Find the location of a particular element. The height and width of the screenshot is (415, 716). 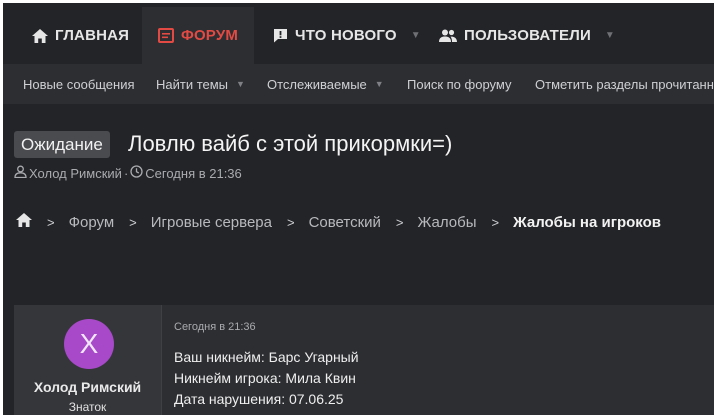

user-icon is located at coordinates (21, 173).